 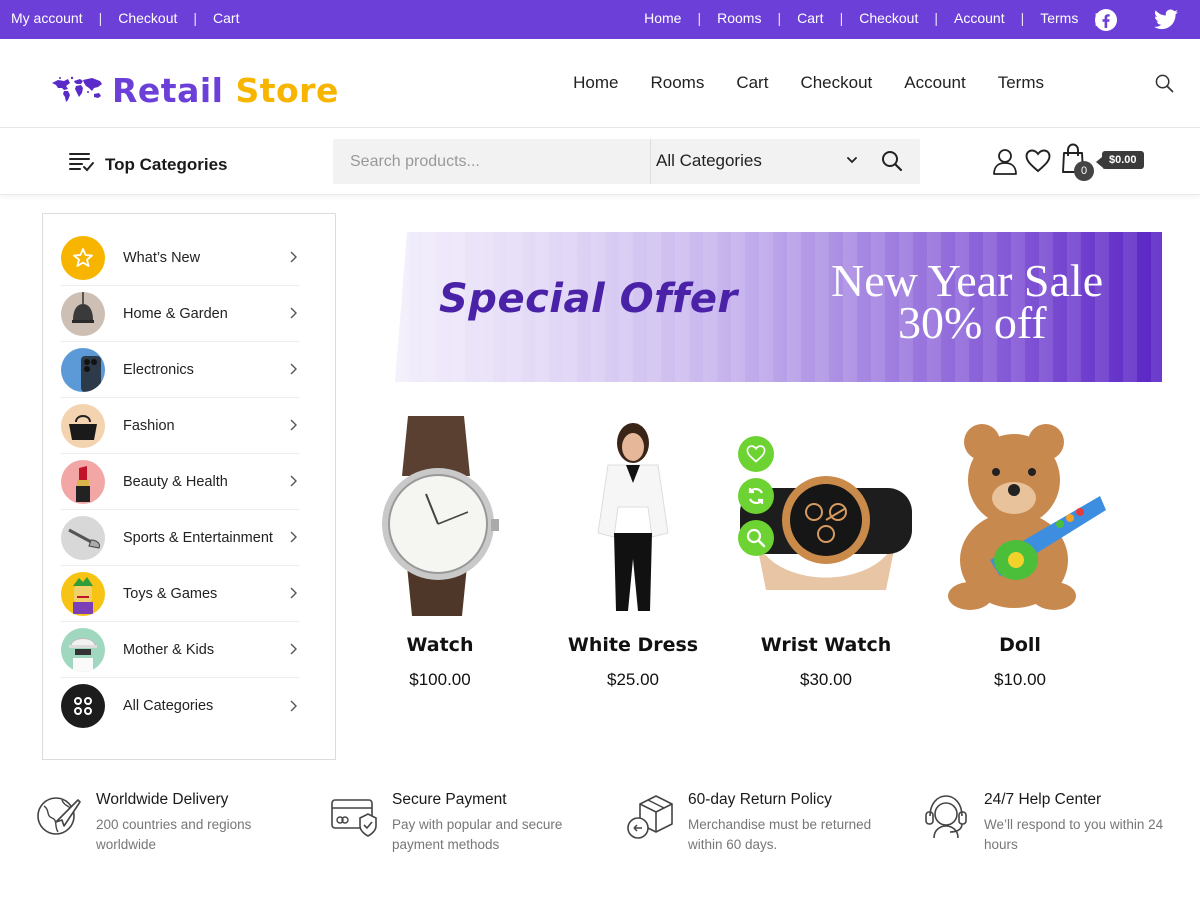 I want to click on promo-banner: Special Offer New Year Sale 30% off, so click(x=778, y=307).